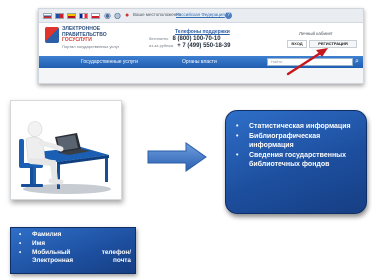 Image resolution: width=372 pixels, height=280 pixels. I want to click on cabinet-label: Личный кабинет, so click(316, 33).